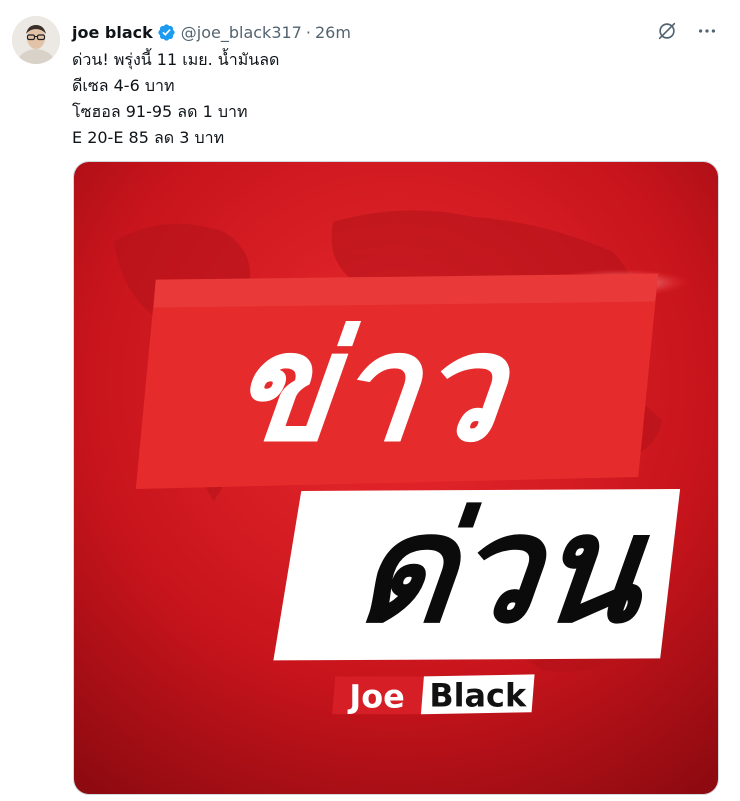  Describe the element at coordinates (241, 32) in the screenshot. I see `user-handle: @joe_black317` at that location.